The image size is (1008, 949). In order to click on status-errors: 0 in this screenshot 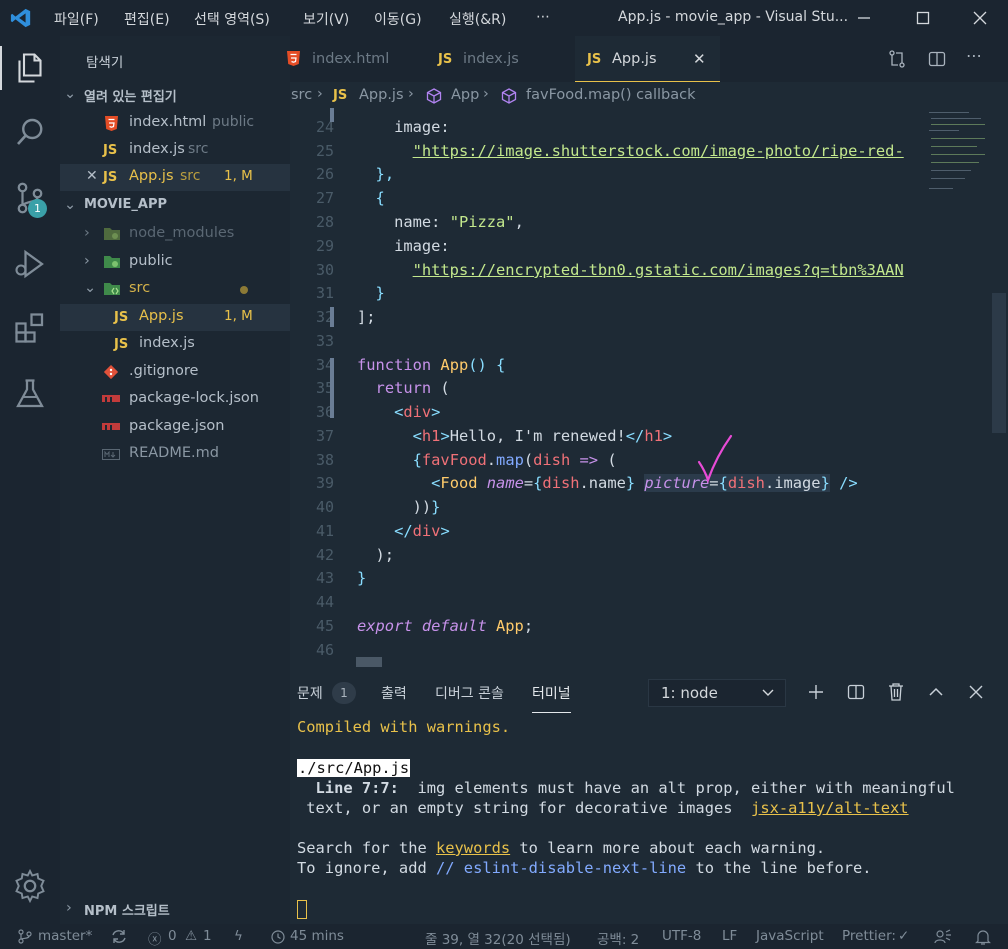, I will do `click(172, 936)`.